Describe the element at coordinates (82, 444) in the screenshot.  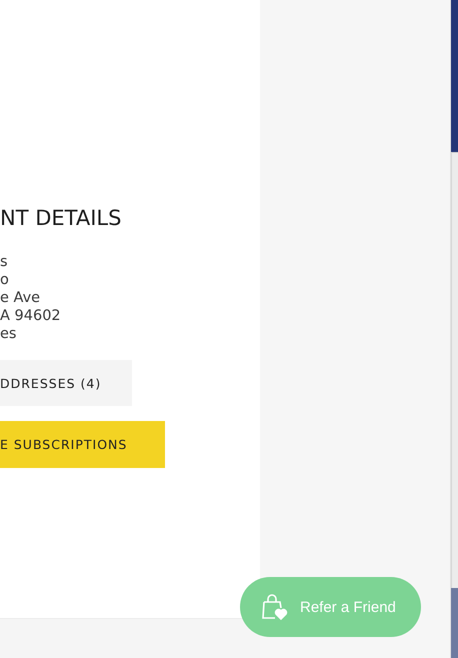
I see `subscriptions-button: E SUBSCRIPTIONS` at that location.